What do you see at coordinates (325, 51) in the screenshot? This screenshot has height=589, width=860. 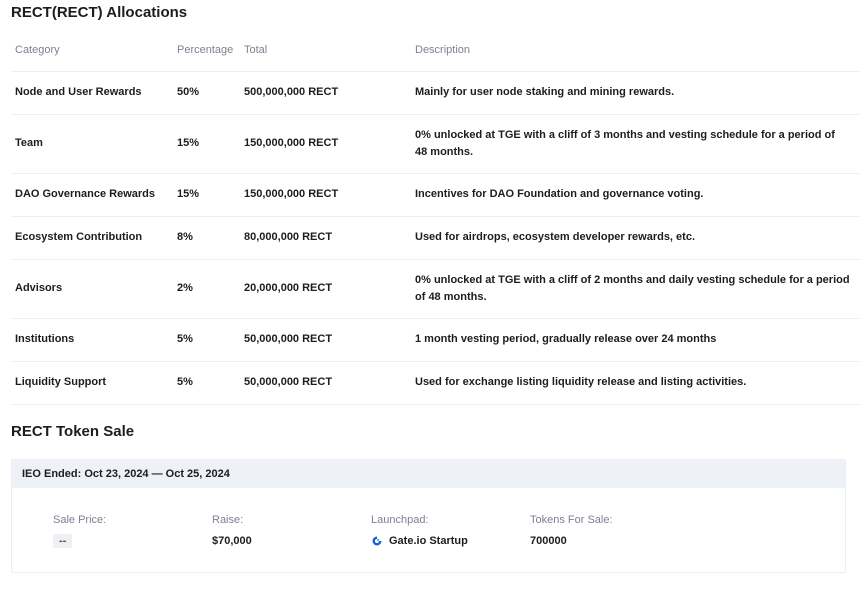 I see `column-header-total: Total` at bounding box center [325, 51].